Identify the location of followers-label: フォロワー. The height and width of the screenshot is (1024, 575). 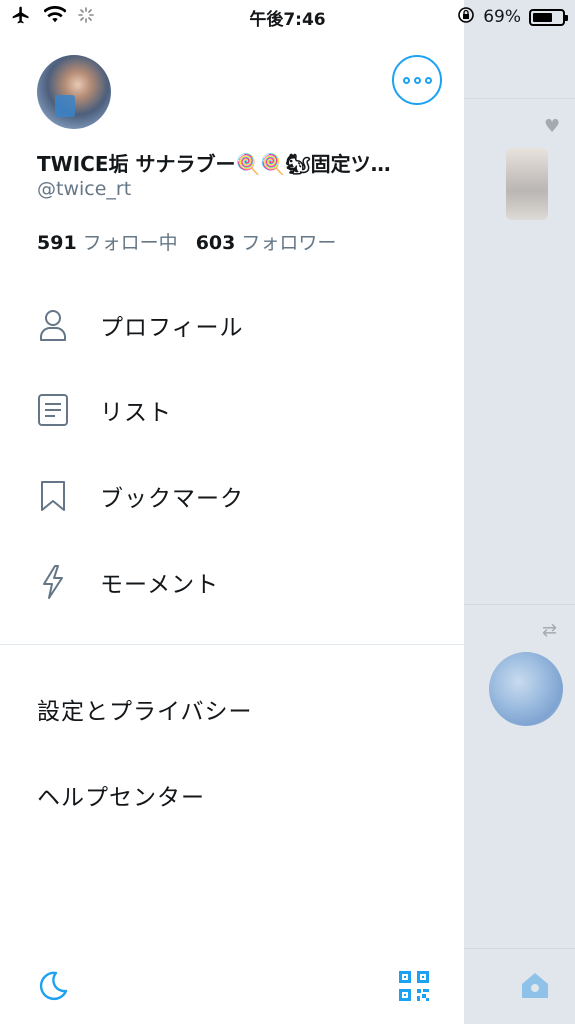
(289, 243).